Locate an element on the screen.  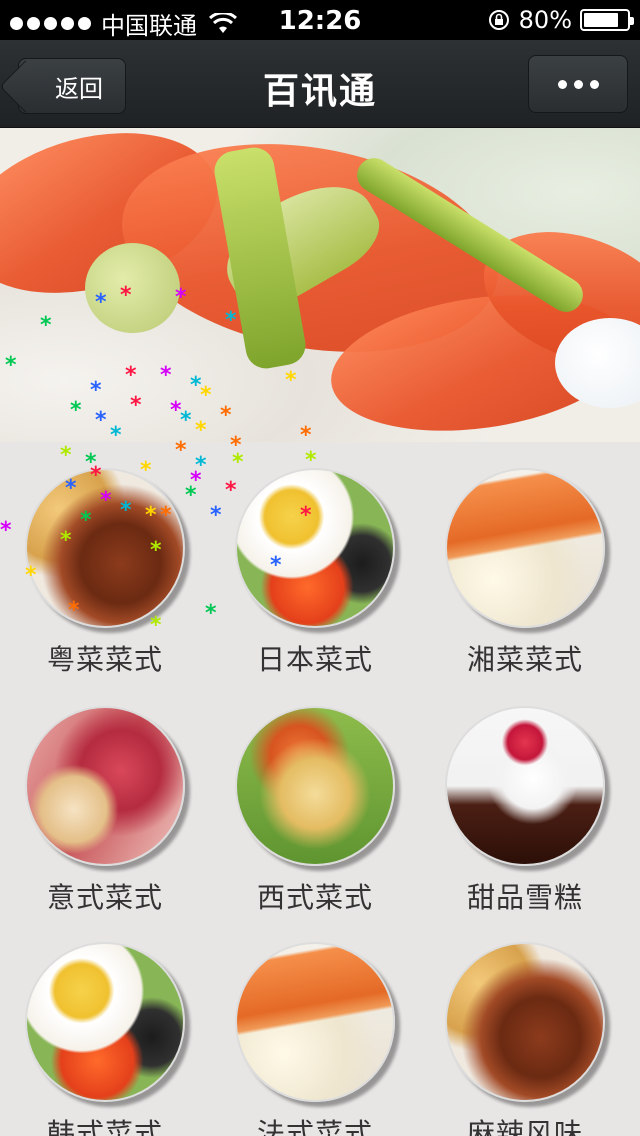
back-button-label: 返回 is located at coordinates (79, 88).